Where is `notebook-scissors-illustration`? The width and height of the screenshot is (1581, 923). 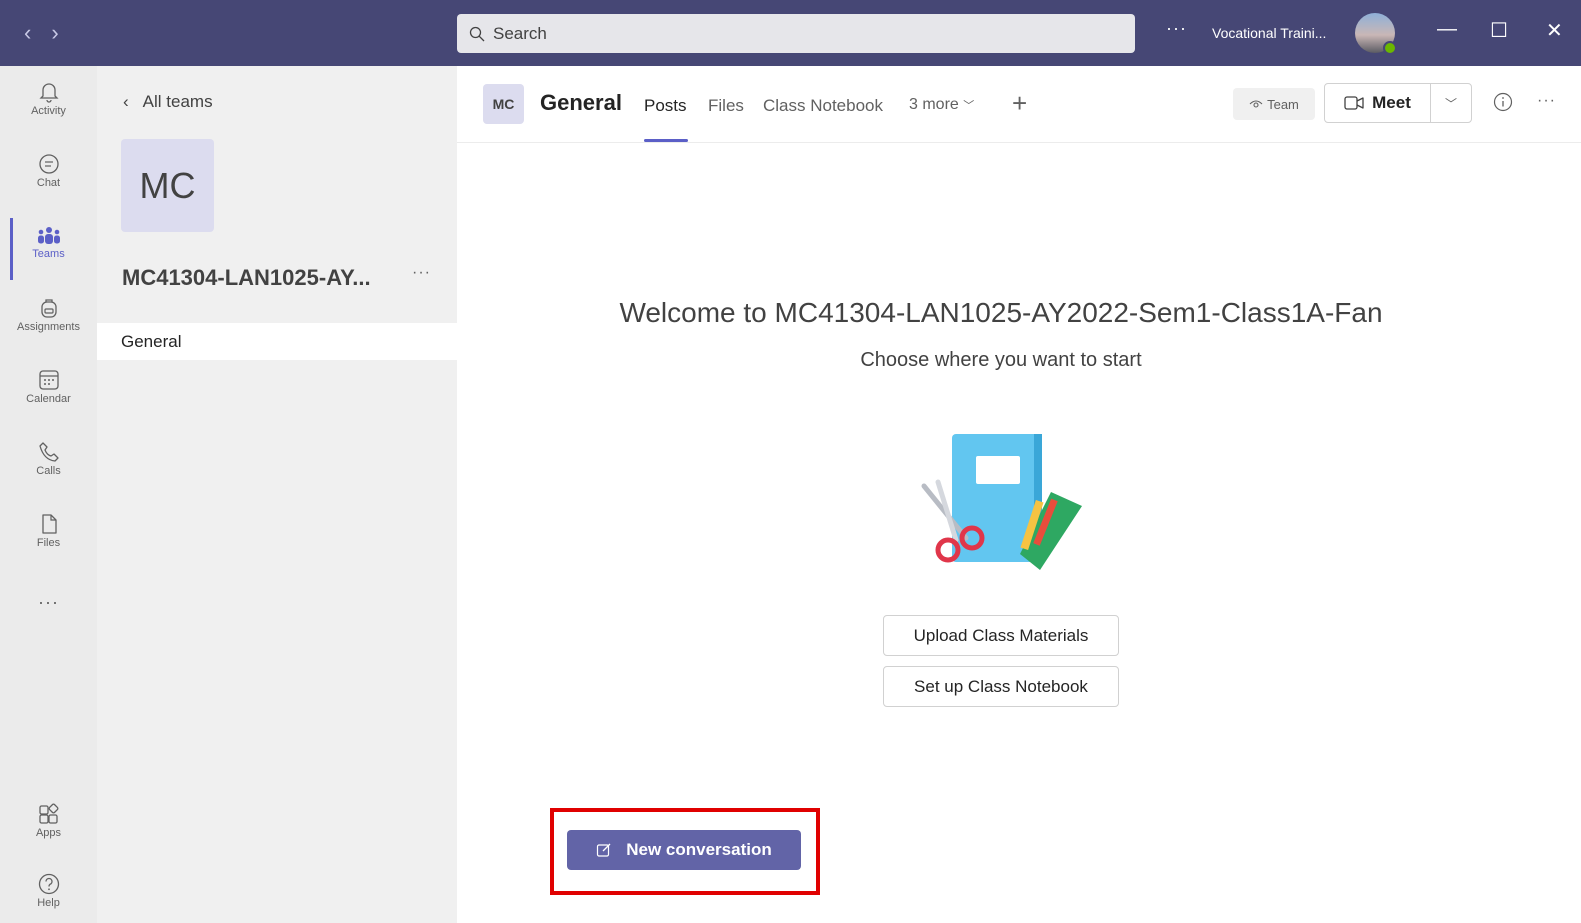
notebook-scissors-illustration is located at coordinates (1001, 502).